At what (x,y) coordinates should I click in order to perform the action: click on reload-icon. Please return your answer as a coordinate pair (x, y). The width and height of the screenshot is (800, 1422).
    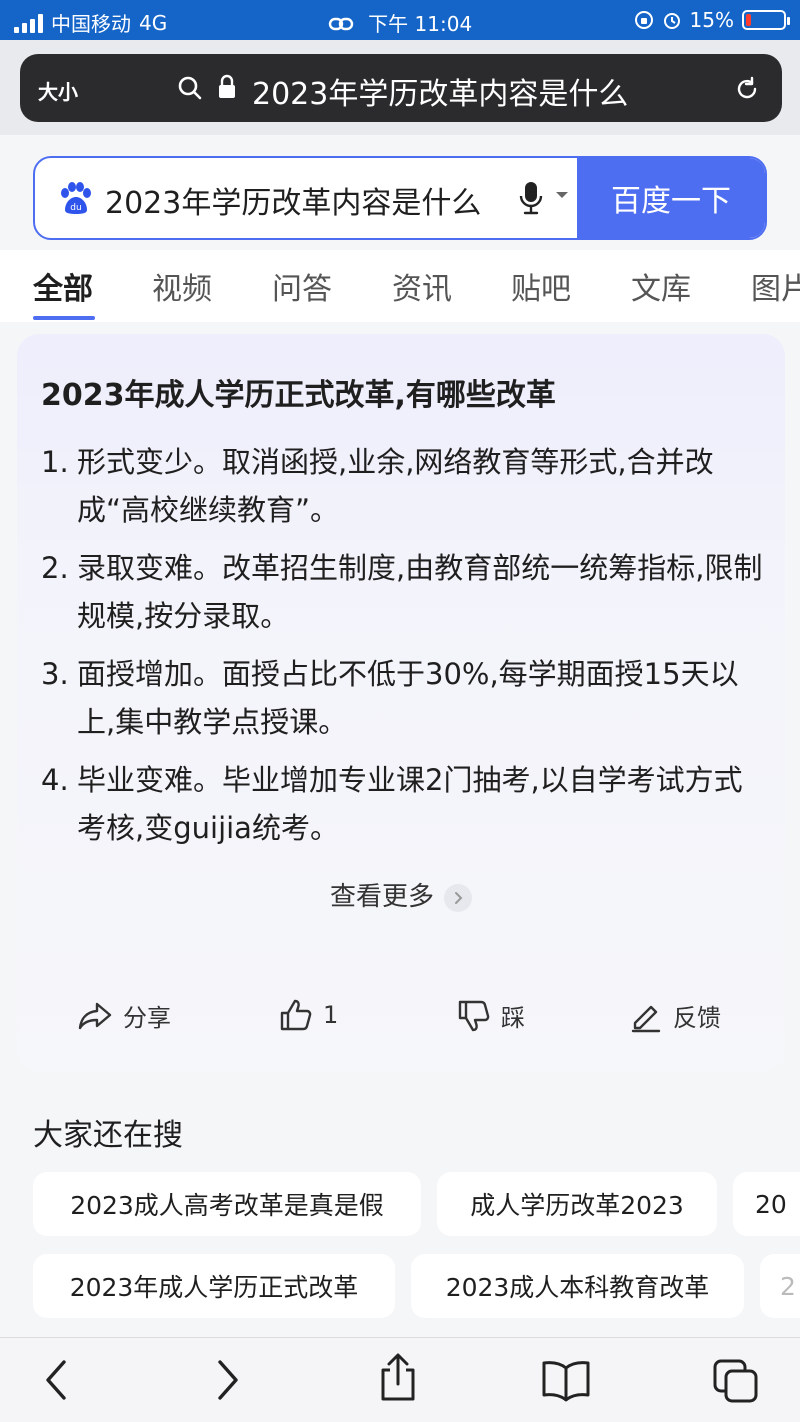
    Looking at the image, I should click on (747, 89).